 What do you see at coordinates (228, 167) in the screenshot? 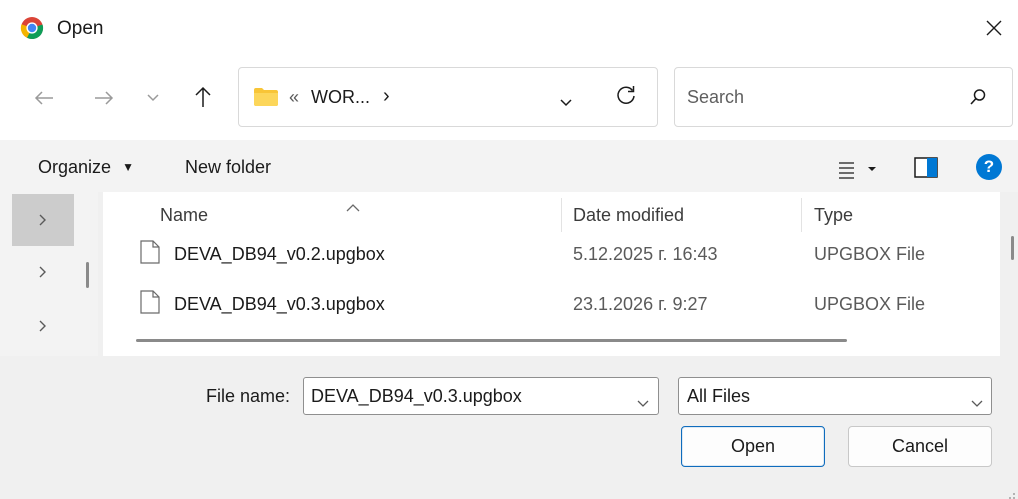
I see `new-folder-button: New folder` at bounding box center [228, 167].